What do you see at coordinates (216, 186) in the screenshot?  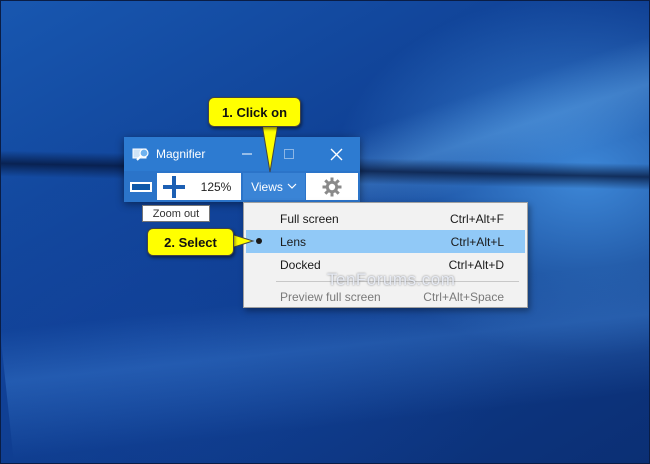 I see `zoom-level: 125%` at bounding box center [216, 186].